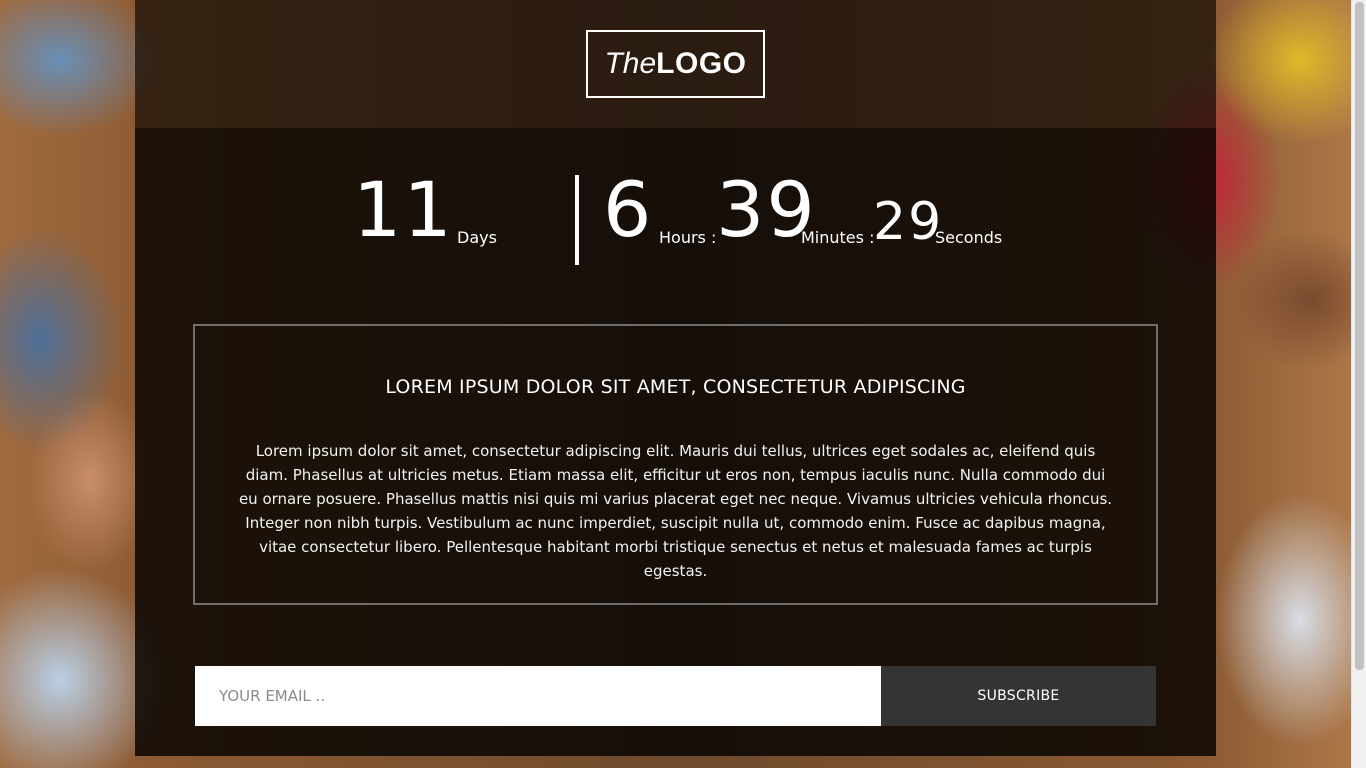 The image size is (1366, 768). I want to click on logo-main-text: LOGO, so click(701, 63).